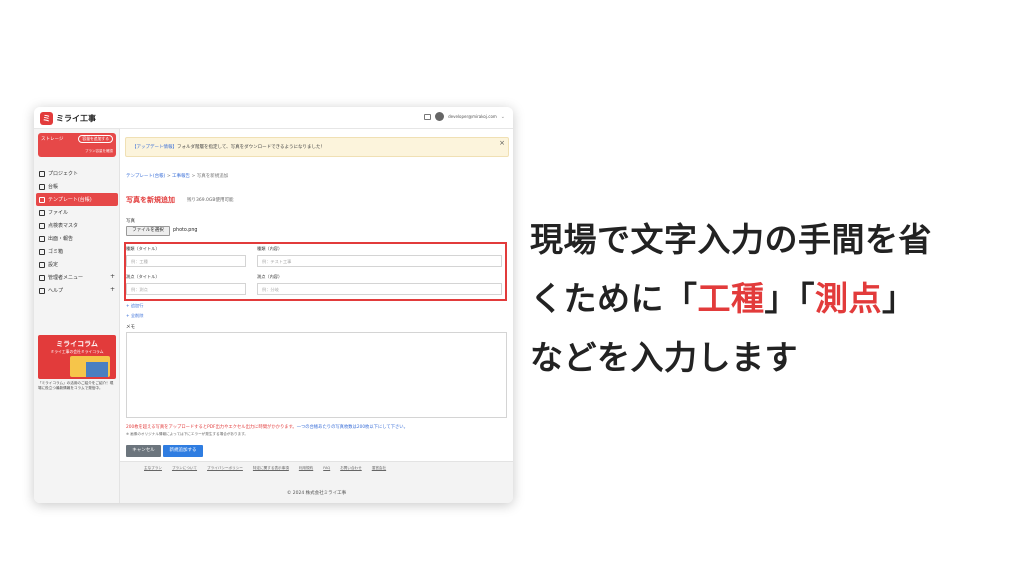 This screenshot has height=576, width=1024. Describe the element at coordinates (210, 200) in the screenshot. I see `storage-quota: 残り369.0GB使用可能` at that location.